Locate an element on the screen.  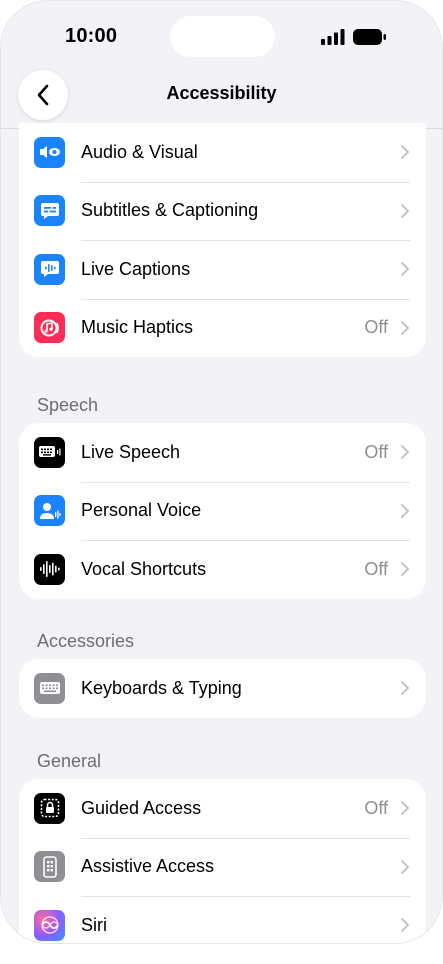
person-wave-icon is located at coordinates (49, 511).